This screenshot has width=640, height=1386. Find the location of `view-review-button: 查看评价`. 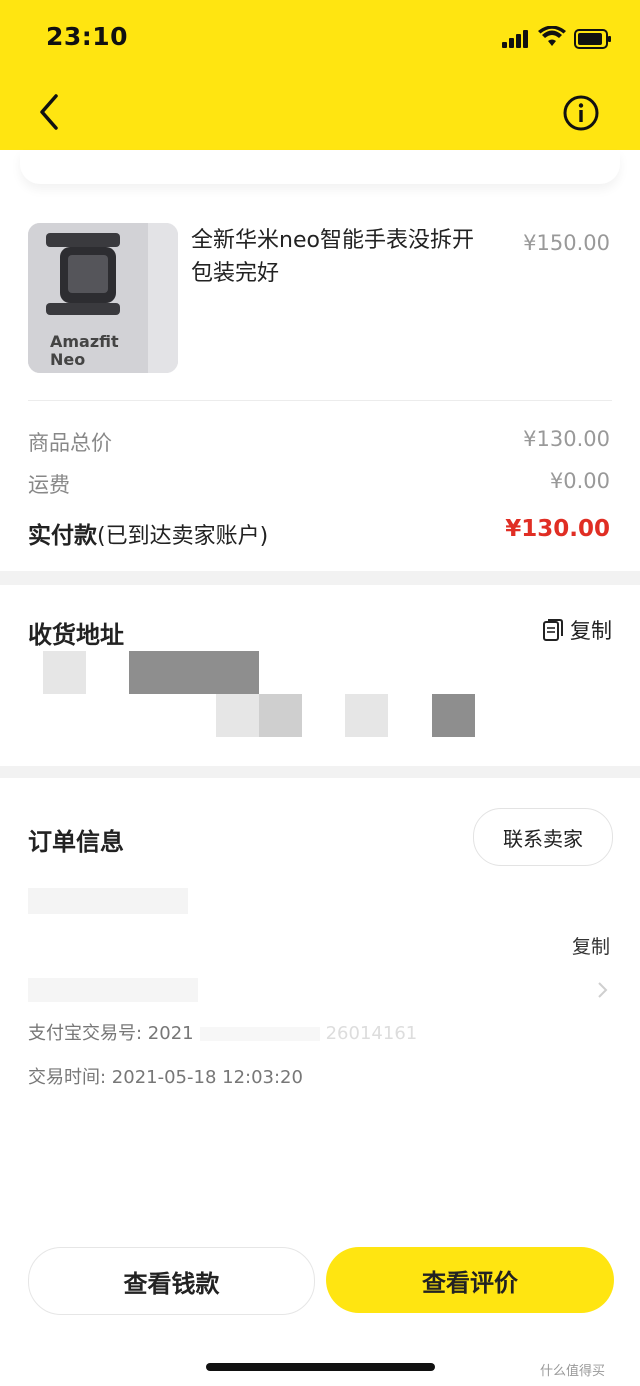

view-review-button: 查看评价 is located at coordinates (470, 1280).